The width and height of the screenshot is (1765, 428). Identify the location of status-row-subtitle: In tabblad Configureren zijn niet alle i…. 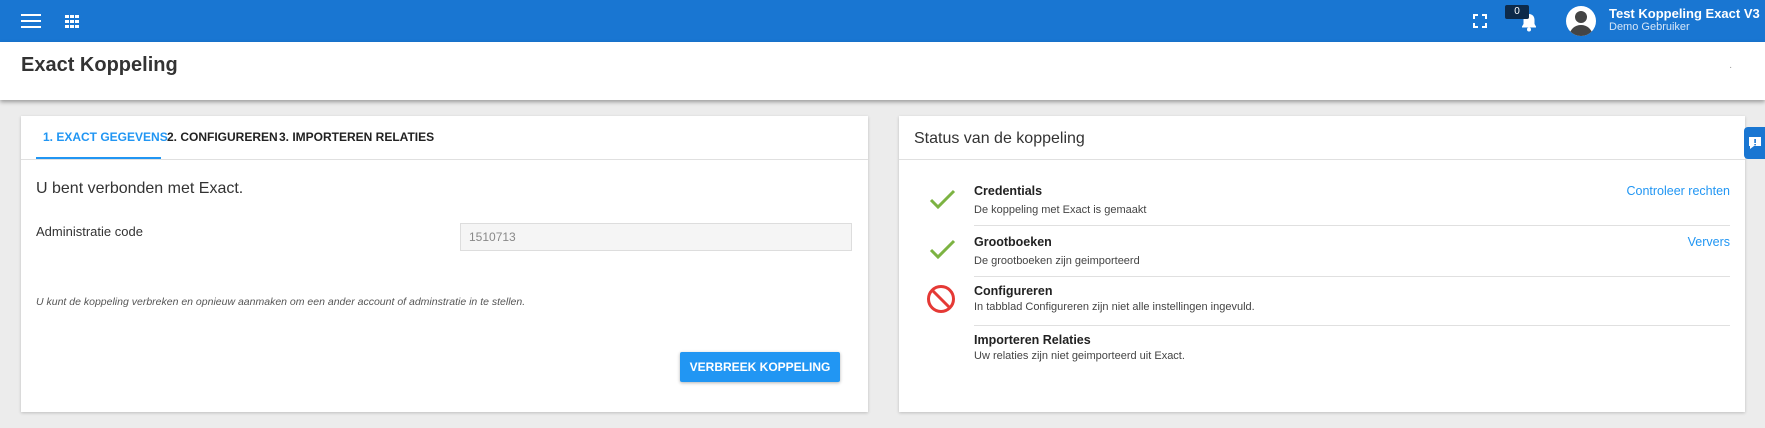
(1114, 307).